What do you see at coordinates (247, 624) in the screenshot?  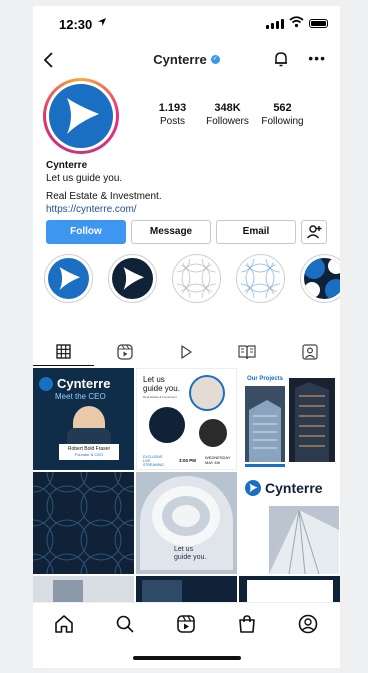 I see `shop-bag-icon` at bounding box center [247, 624].